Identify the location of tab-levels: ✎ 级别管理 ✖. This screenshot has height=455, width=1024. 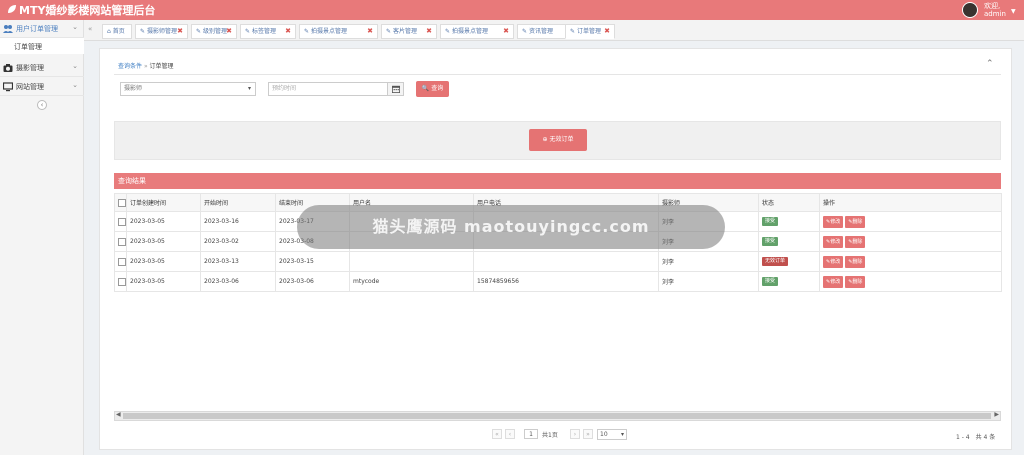
(214, 31).